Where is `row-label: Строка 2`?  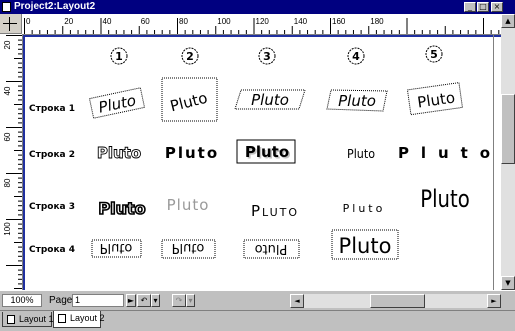 row-label: Строка 2 is located at coordinates (52, 155).